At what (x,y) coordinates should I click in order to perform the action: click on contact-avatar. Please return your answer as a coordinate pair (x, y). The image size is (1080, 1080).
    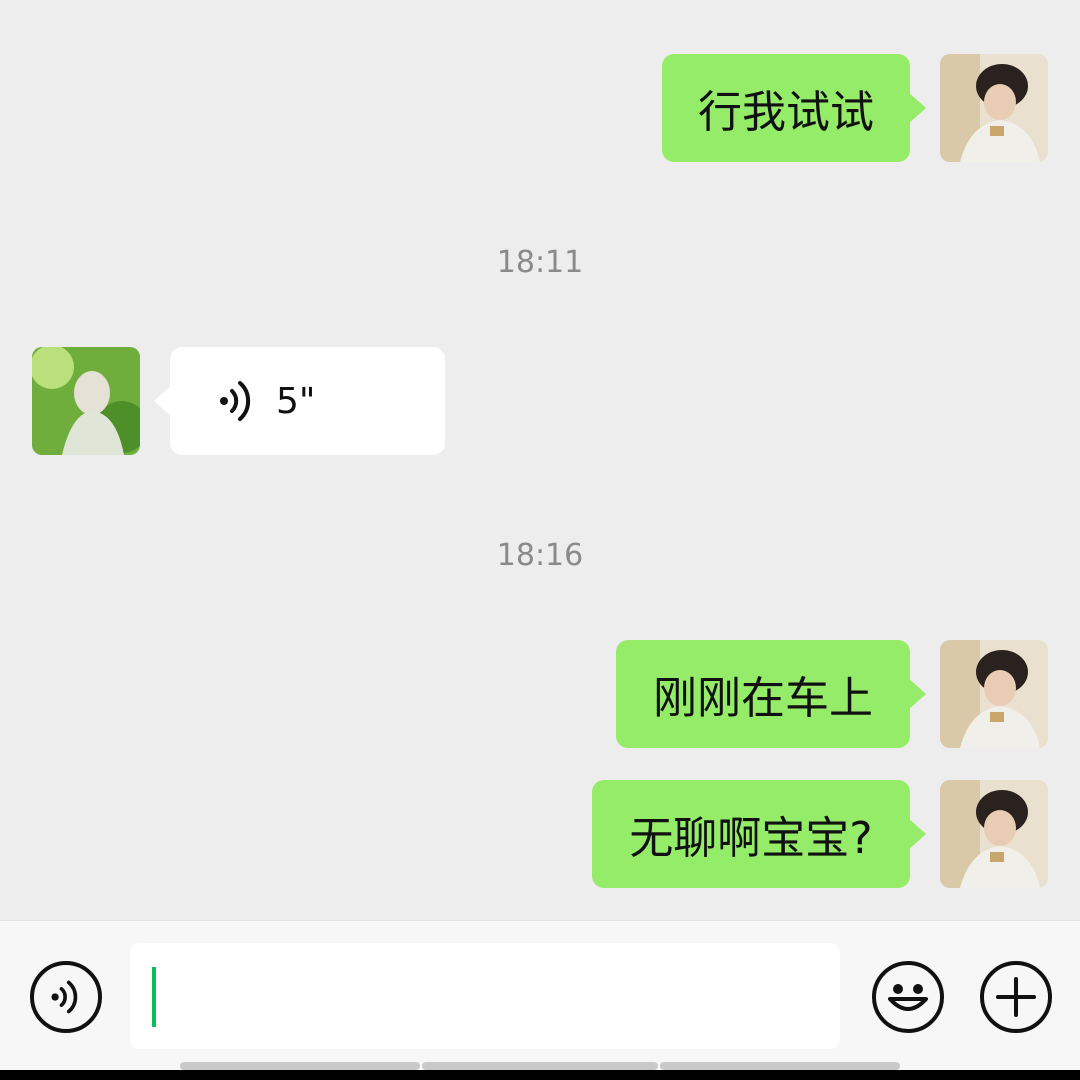
    Looking at the image, I should click on (86, 401).